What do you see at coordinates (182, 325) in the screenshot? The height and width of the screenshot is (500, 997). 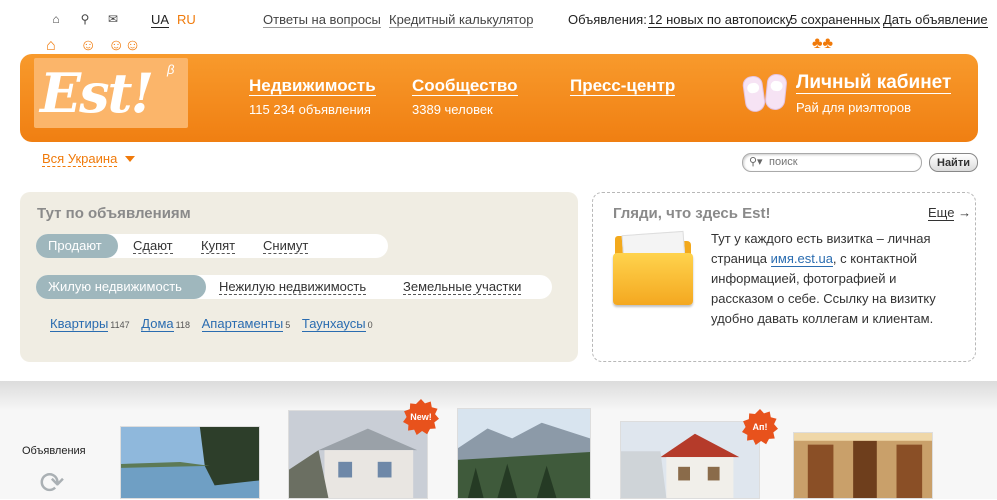 I see `category-houses-count: 118` at bounding box center [182, 325].